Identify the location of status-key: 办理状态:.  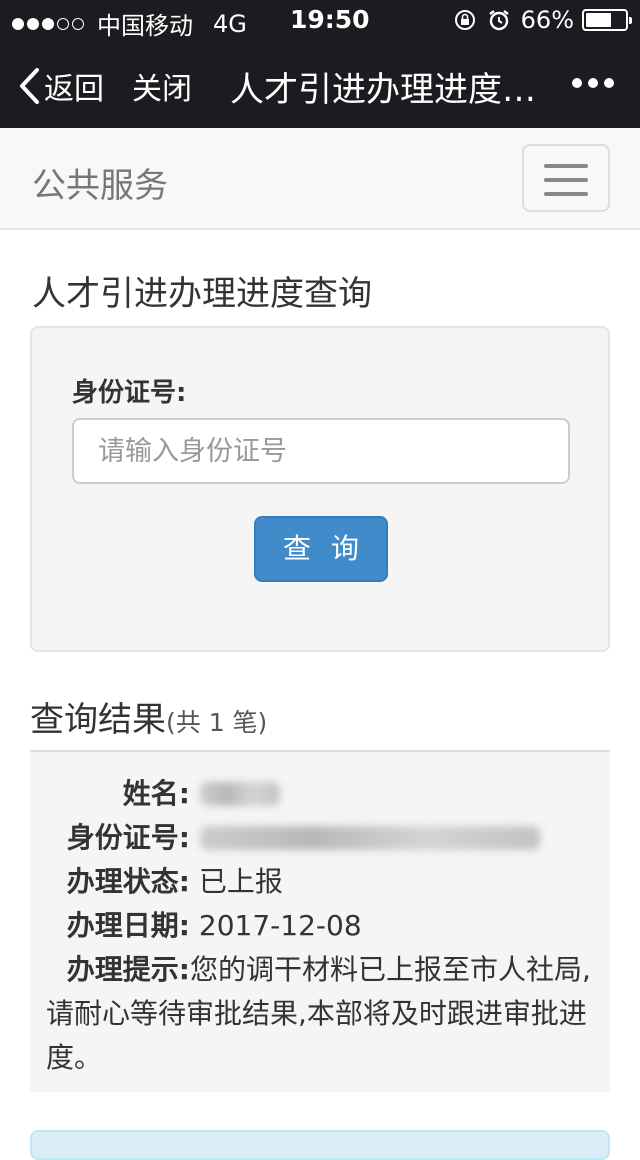
(128, 881).